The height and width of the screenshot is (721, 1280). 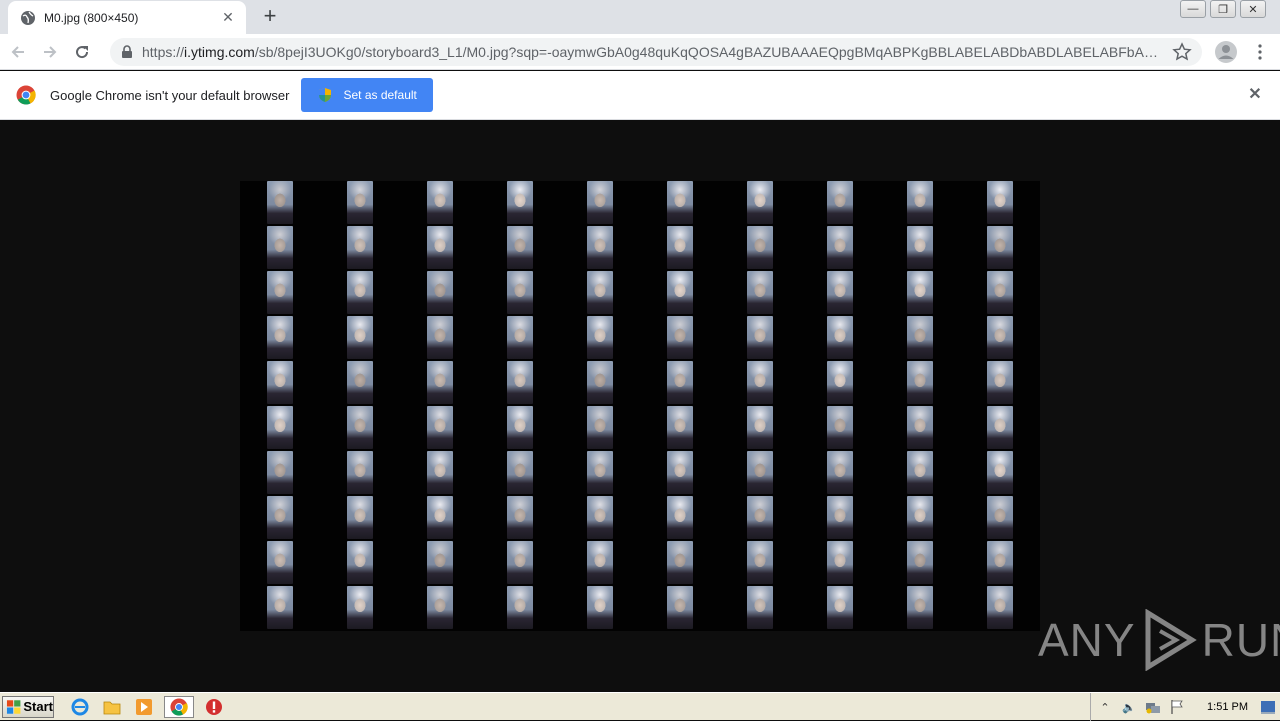 I want to click on taskbar-chrome, so click(x=179, y=706).